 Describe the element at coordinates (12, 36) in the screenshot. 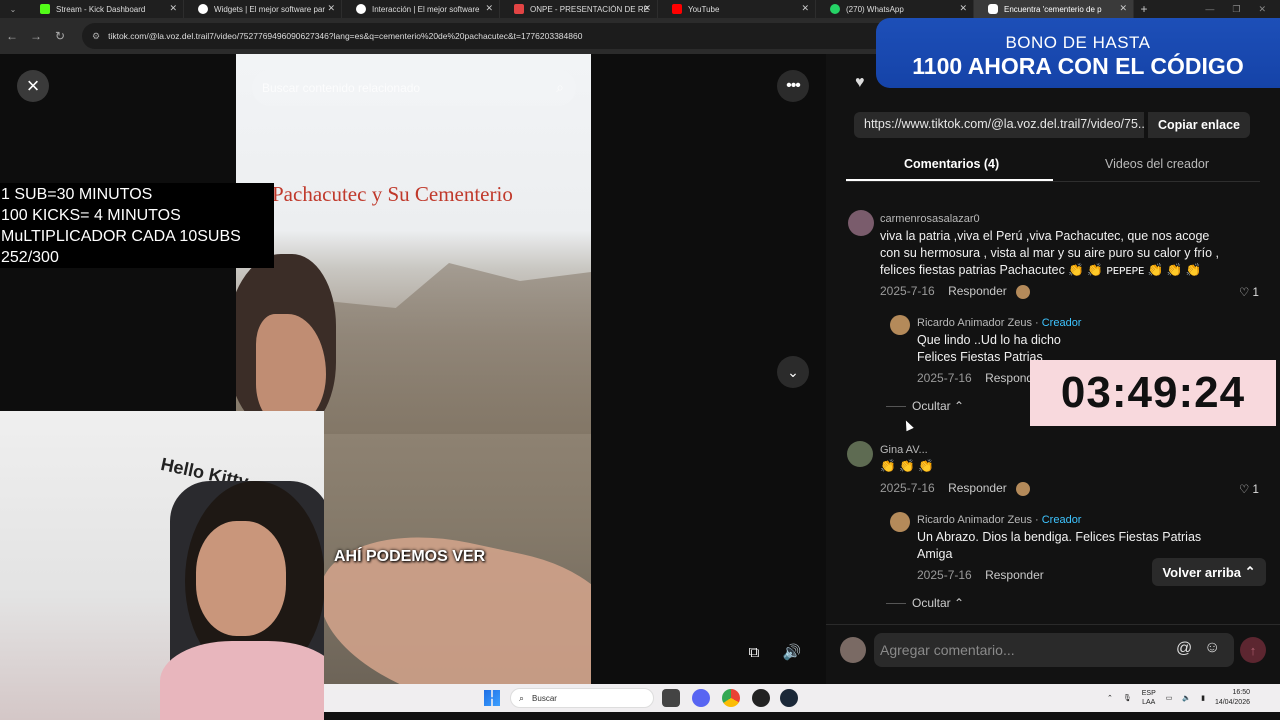

I see `back-icon: ←` at that location.